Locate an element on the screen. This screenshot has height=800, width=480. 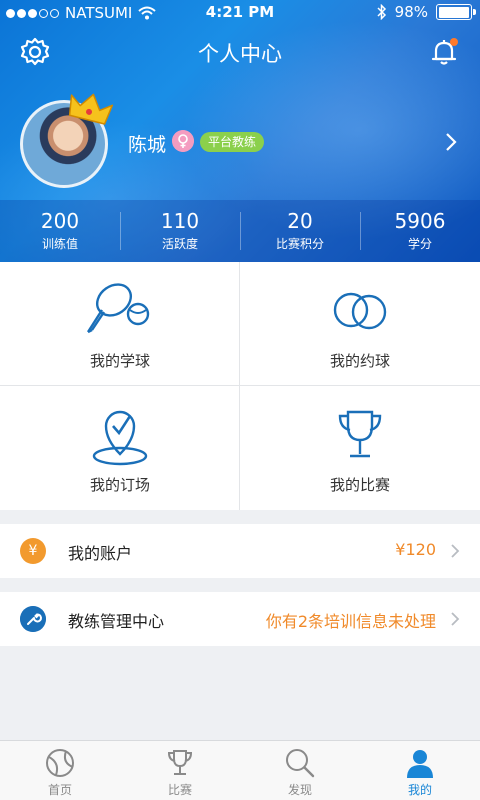
linked-circles-icon is located at coordinates (360, 311).